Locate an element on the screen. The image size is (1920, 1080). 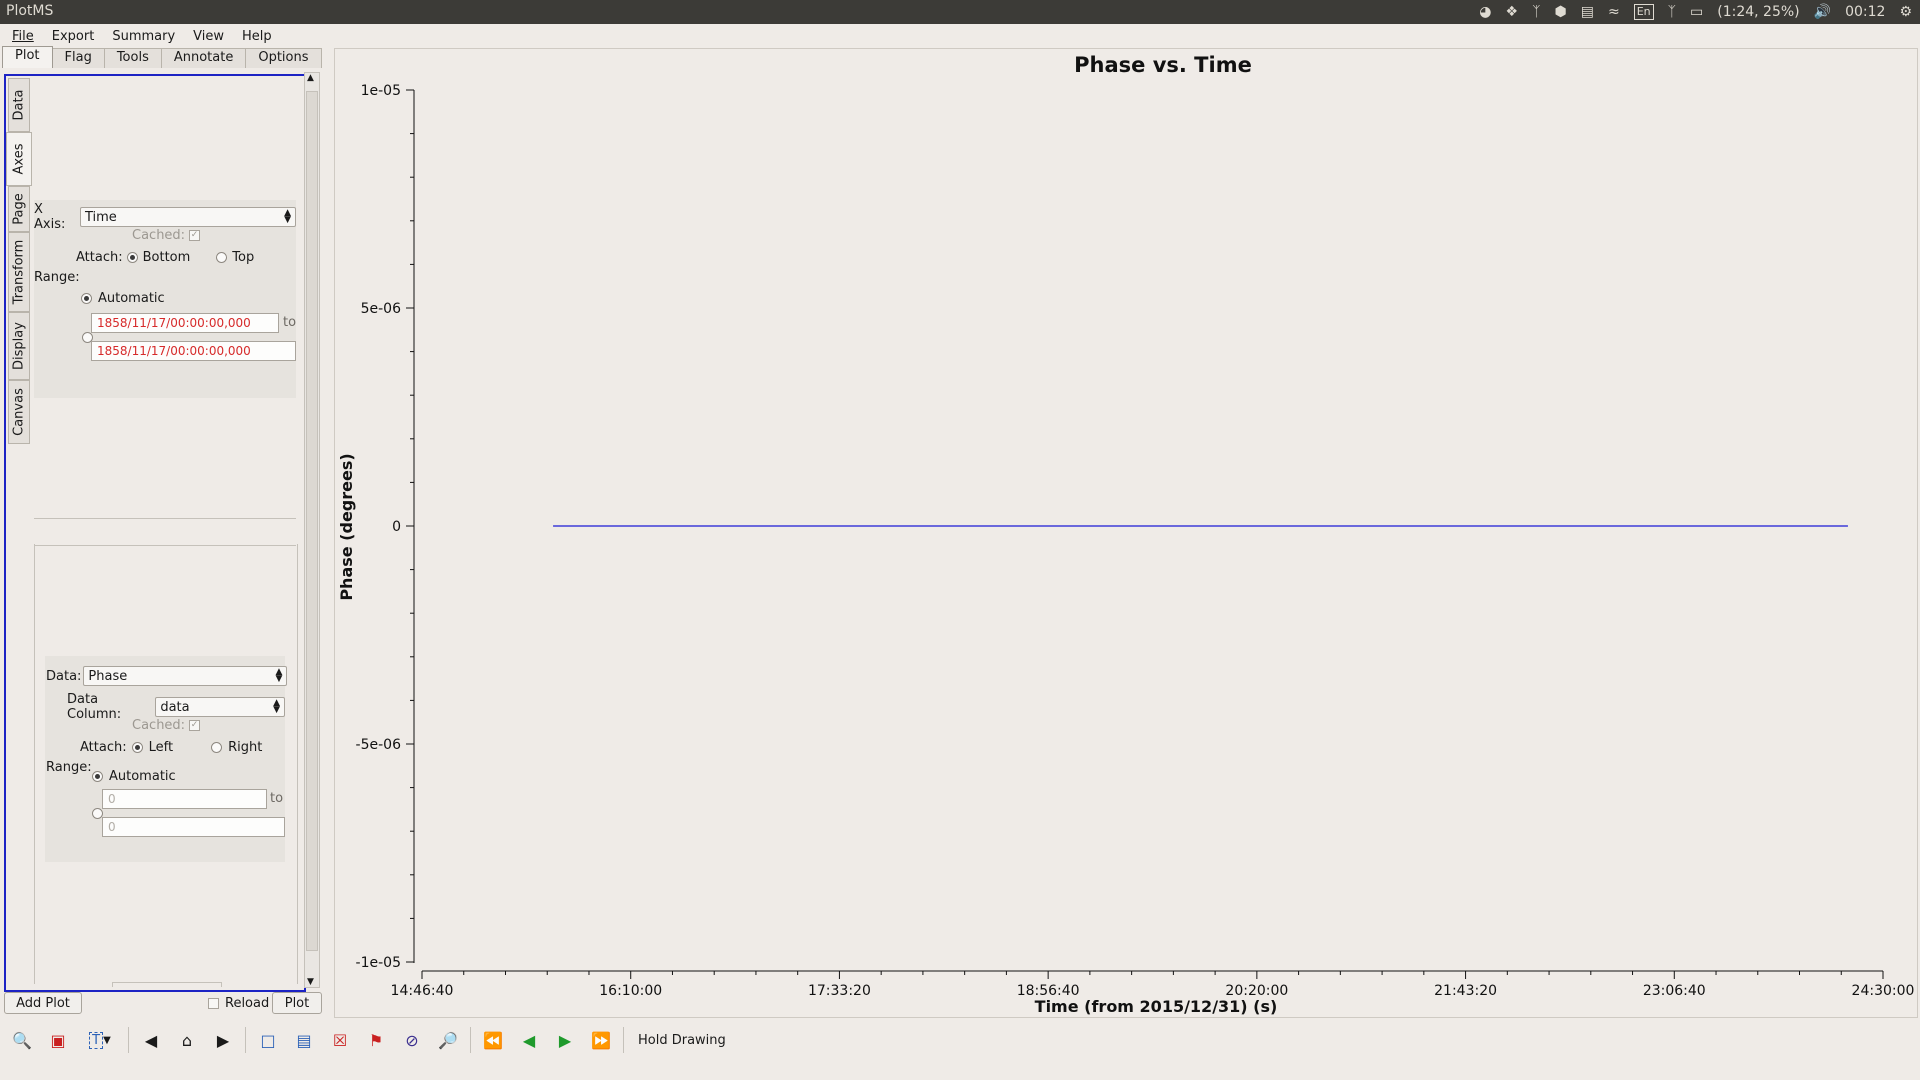
keyboard-layout-indicator: En is located at coordinates (1643, 12).